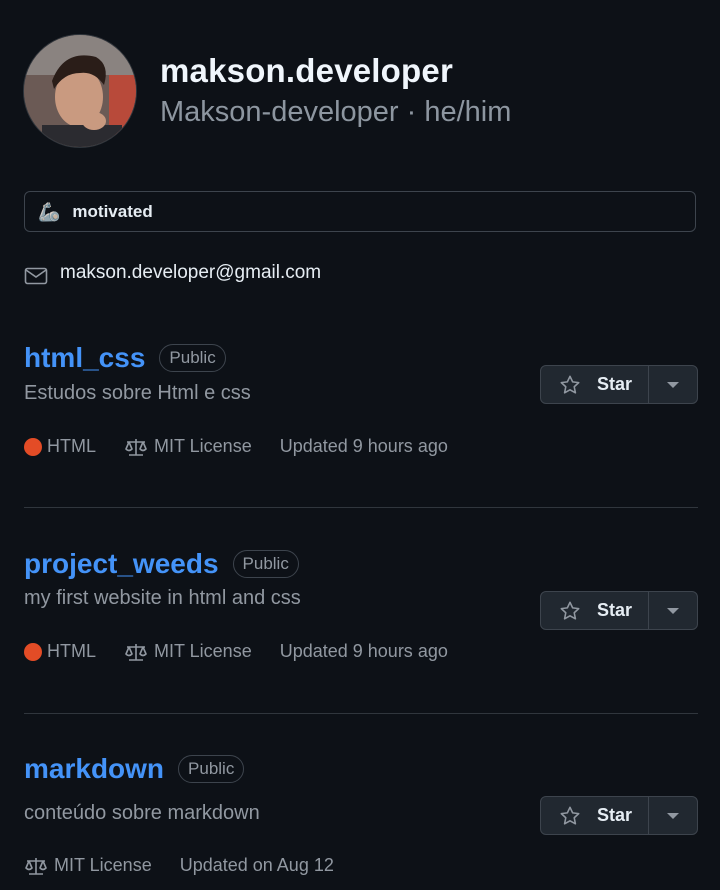  What do you see at coordinates (49, 211) in the screenshot?
I see `flexed-arm-icon: 🦾` at bounding box center [49, 211].